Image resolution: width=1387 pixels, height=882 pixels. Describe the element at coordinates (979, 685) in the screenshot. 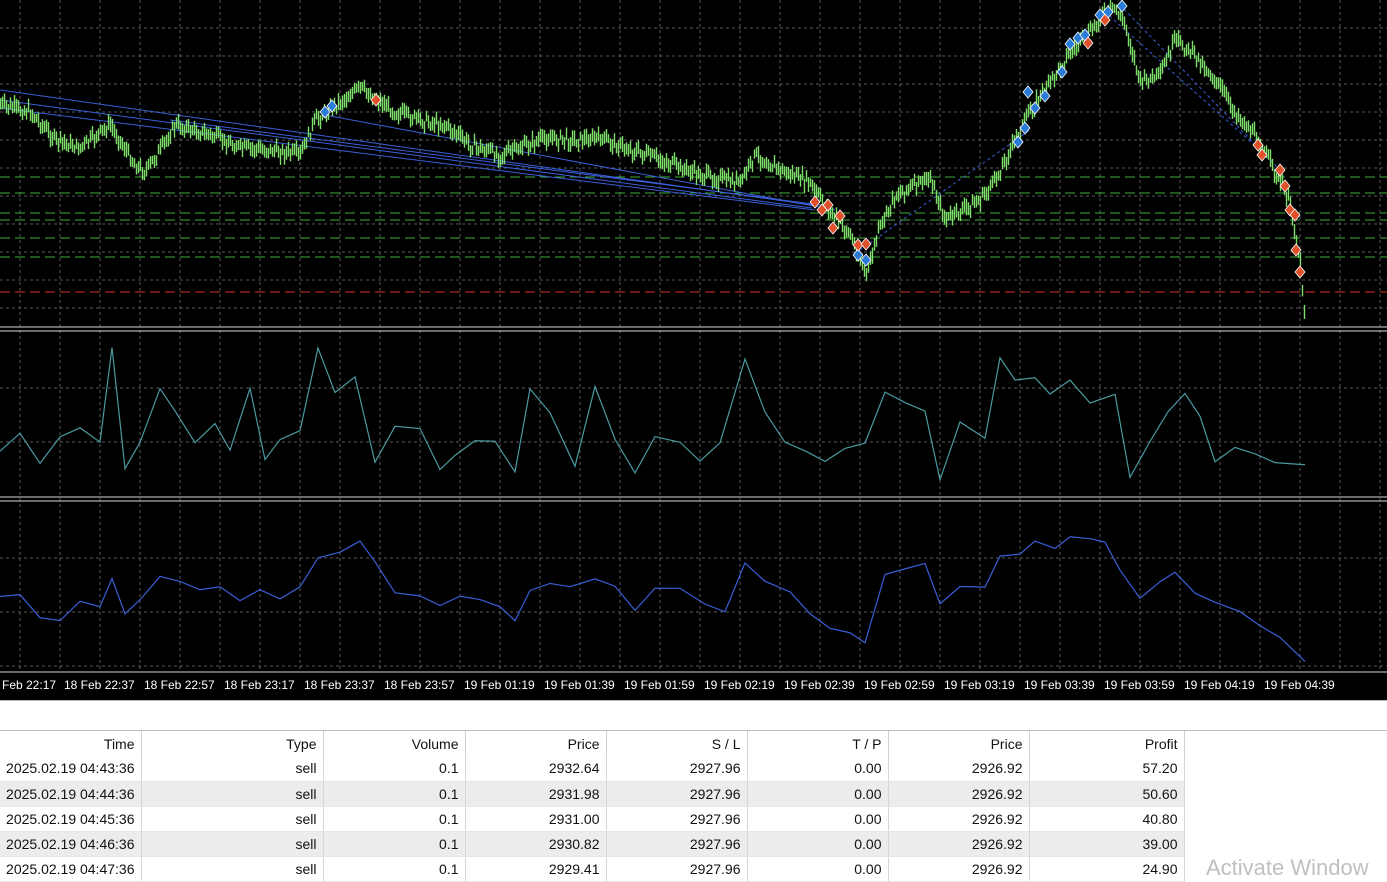

I see `time-axis-label: 19 Feb 03:19` at that location.